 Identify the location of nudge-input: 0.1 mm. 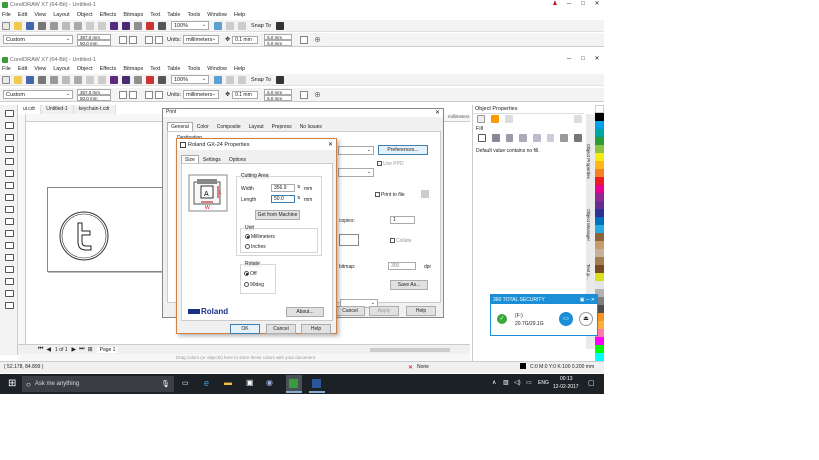
(245, 94).